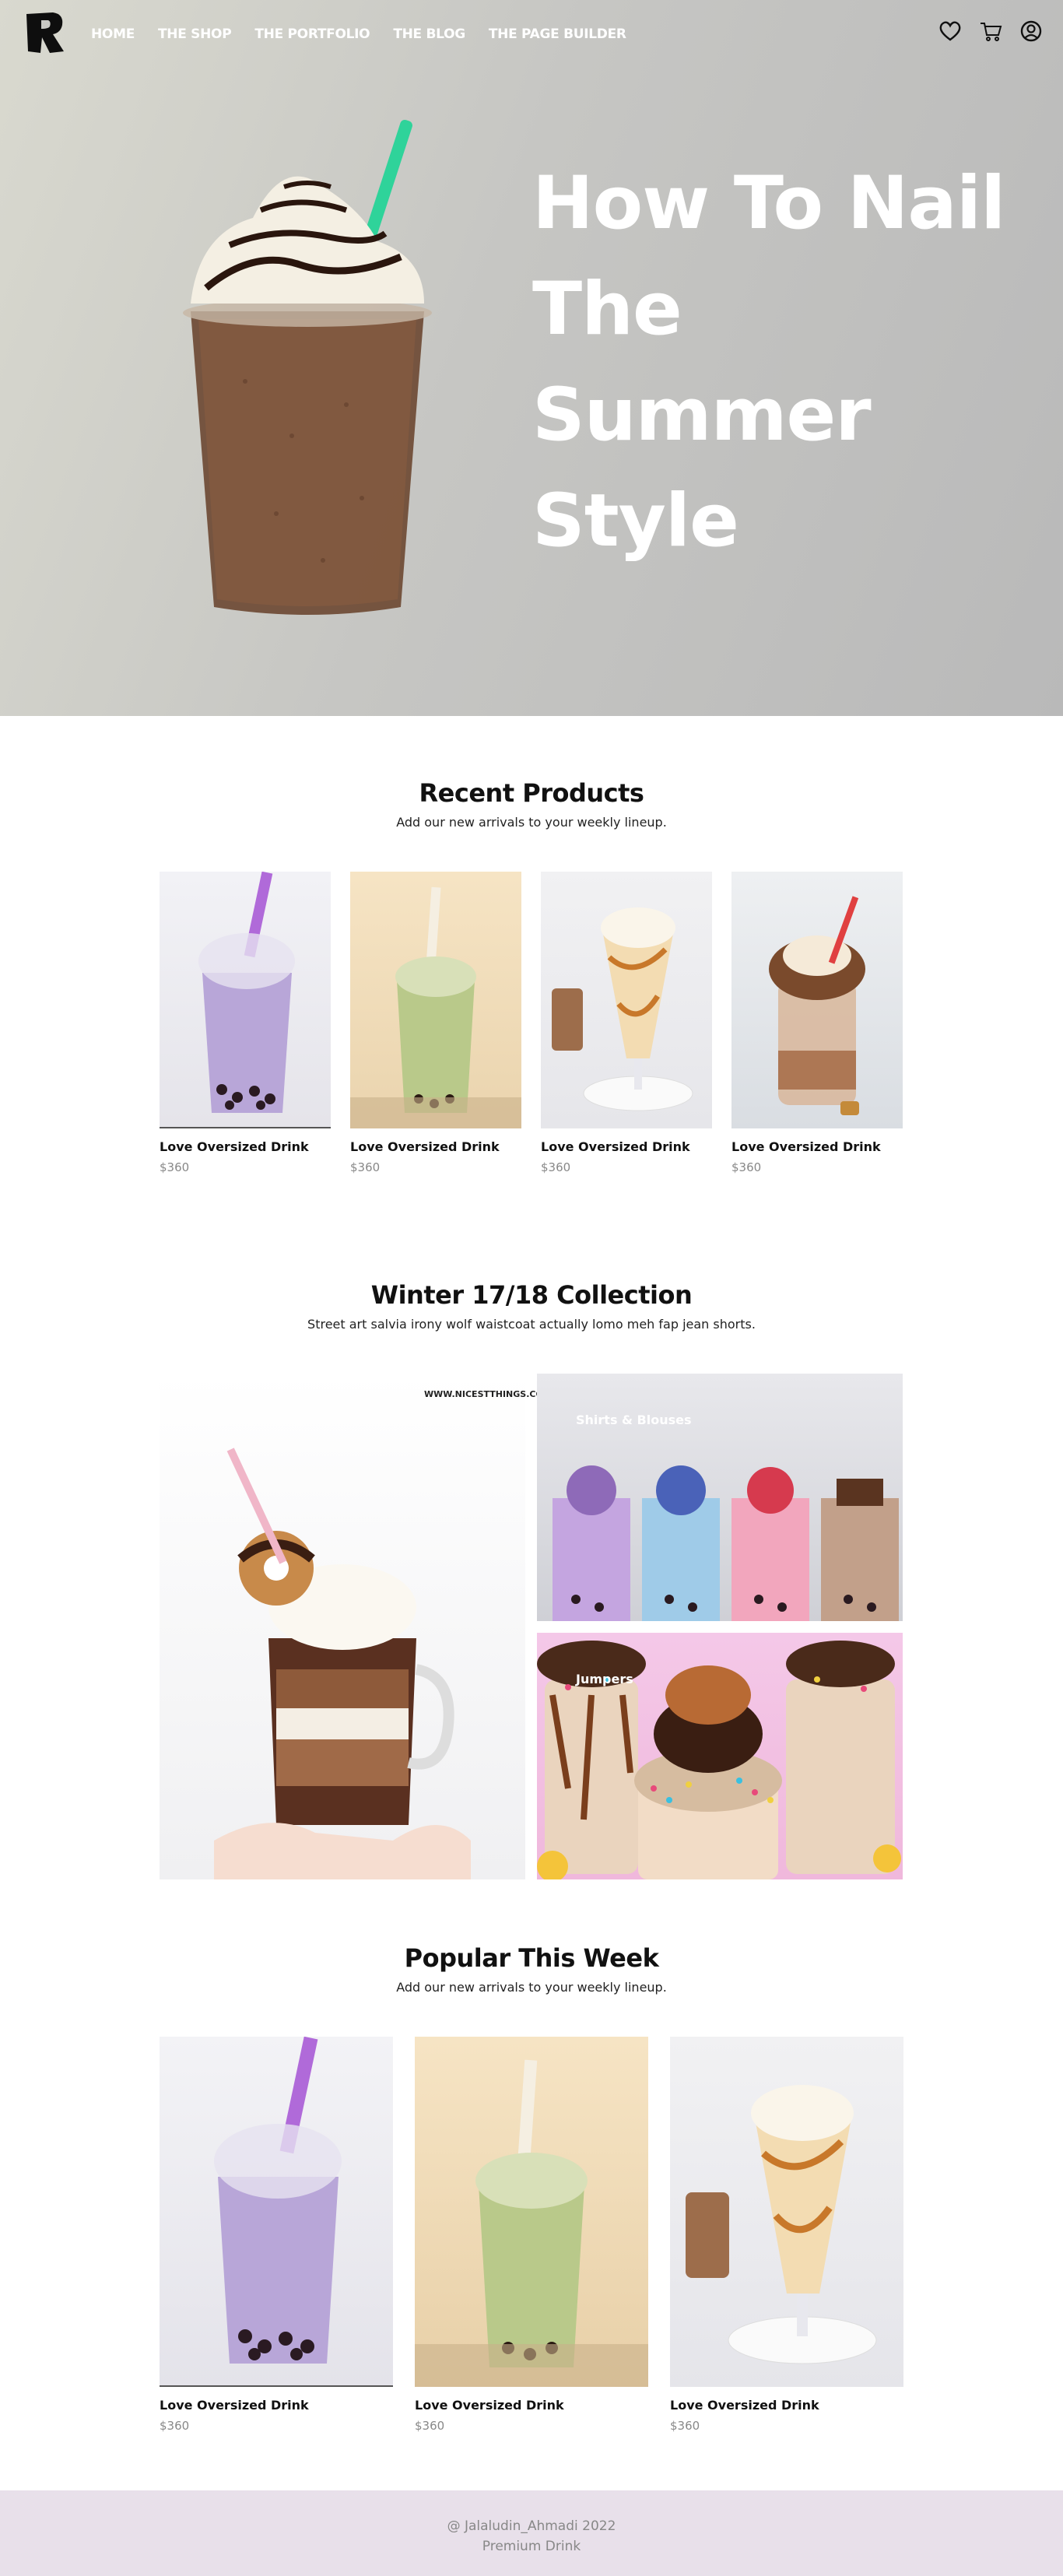  I want to click on nav-link-shop: THE SHOP, so click(195, 34).